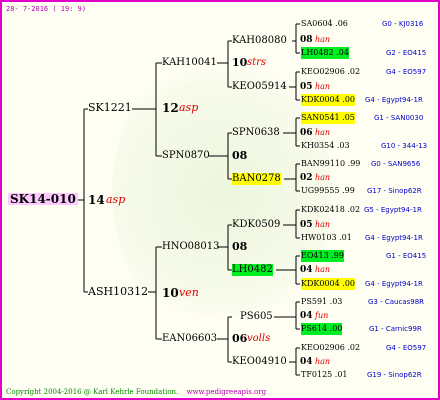  Describe the element at coordinates (190, 247) in the screenshot. I see `gen2-label-2: HNO08013` at that location.